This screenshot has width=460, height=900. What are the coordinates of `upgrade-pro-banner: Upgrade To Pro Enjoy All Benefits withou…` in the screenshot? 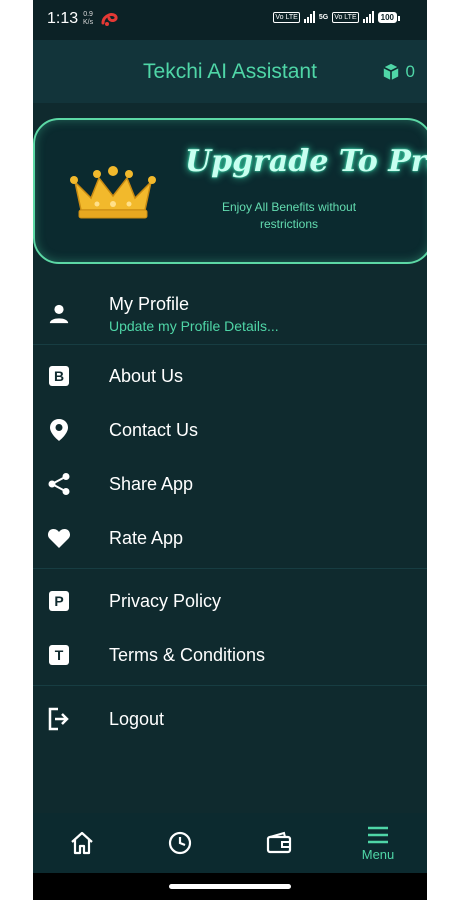 It's located at (230, 191).